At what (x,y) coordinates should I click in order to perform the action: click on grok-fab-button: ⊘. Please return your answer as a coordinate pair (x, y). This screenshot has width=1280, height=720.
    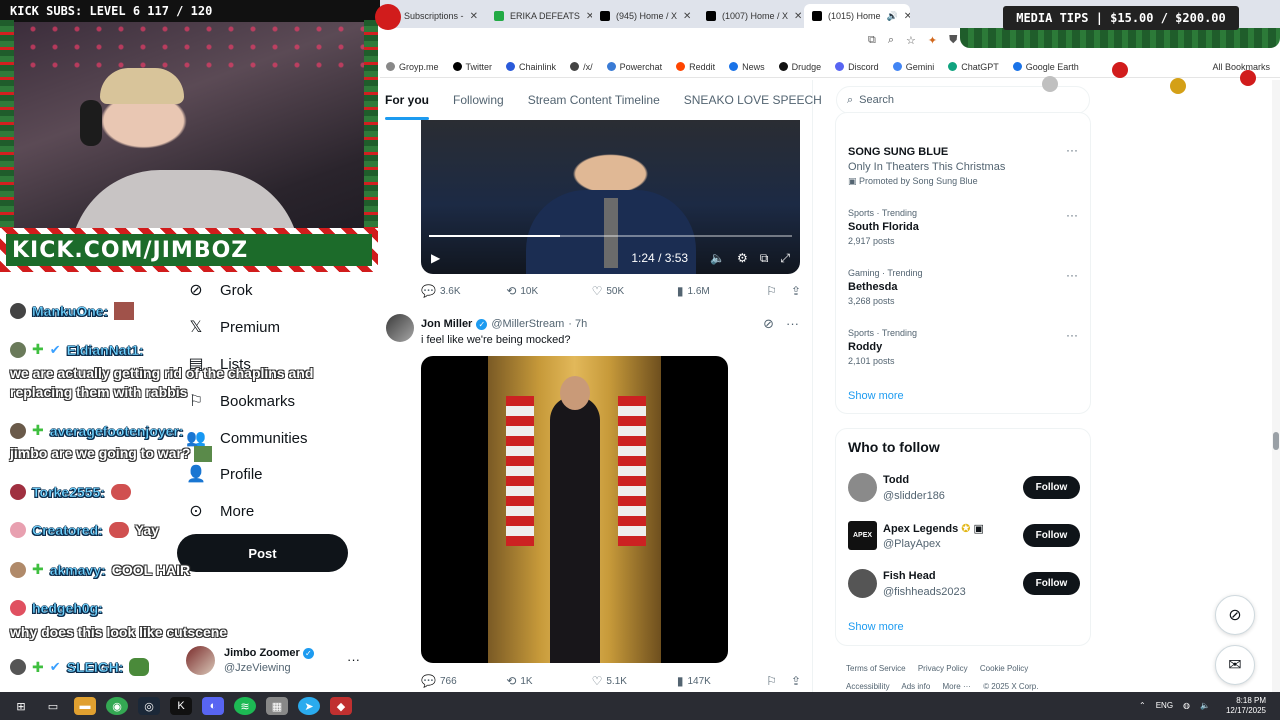
    Looking at the image, I should click on (1235, 615).